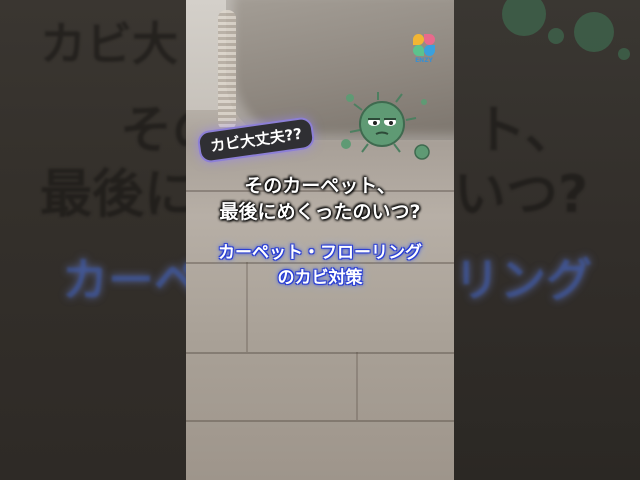  What do you see at coordinates (521, 195) in the screenshot?
I see `ghost-headline-2-right: いつ?` at bounding box center [521, 195].